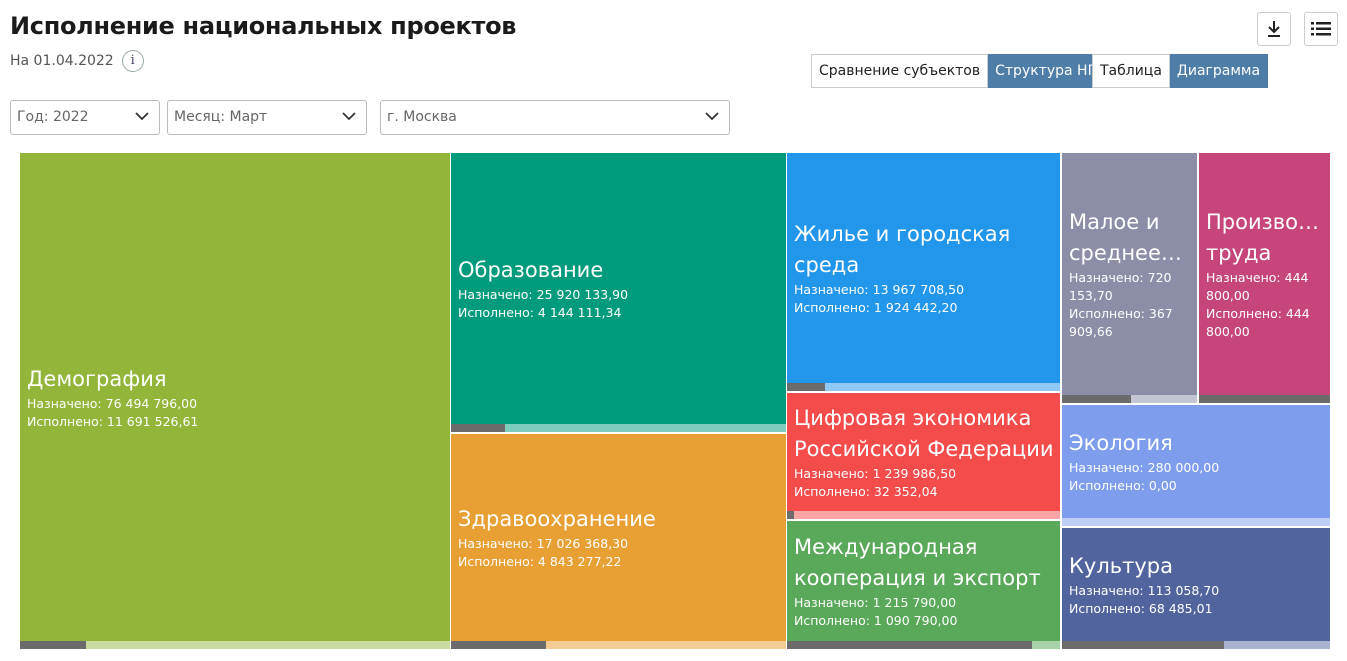 The height and width of the screenshot is (661, 1347). I want to click on tab-compare-subjects: Сравнение субъектов, so click(900, 71).